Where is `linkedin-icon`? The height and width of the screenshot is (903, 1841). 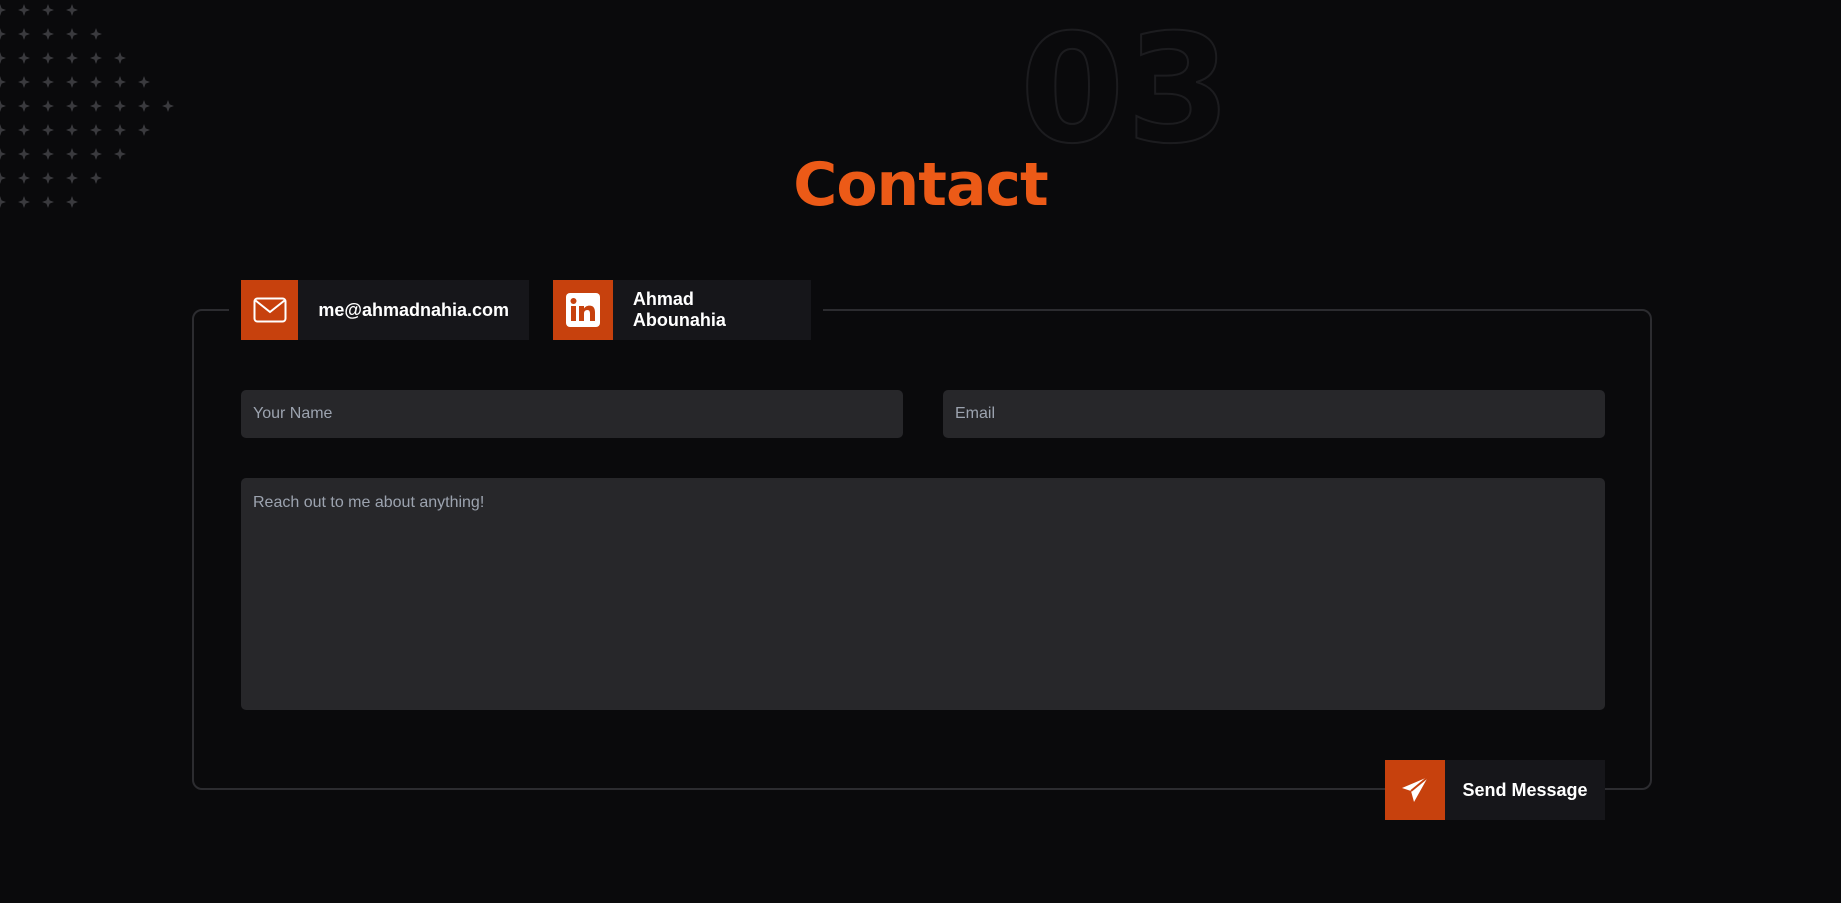
linkedin-icon is located at coordinates (583, 310).